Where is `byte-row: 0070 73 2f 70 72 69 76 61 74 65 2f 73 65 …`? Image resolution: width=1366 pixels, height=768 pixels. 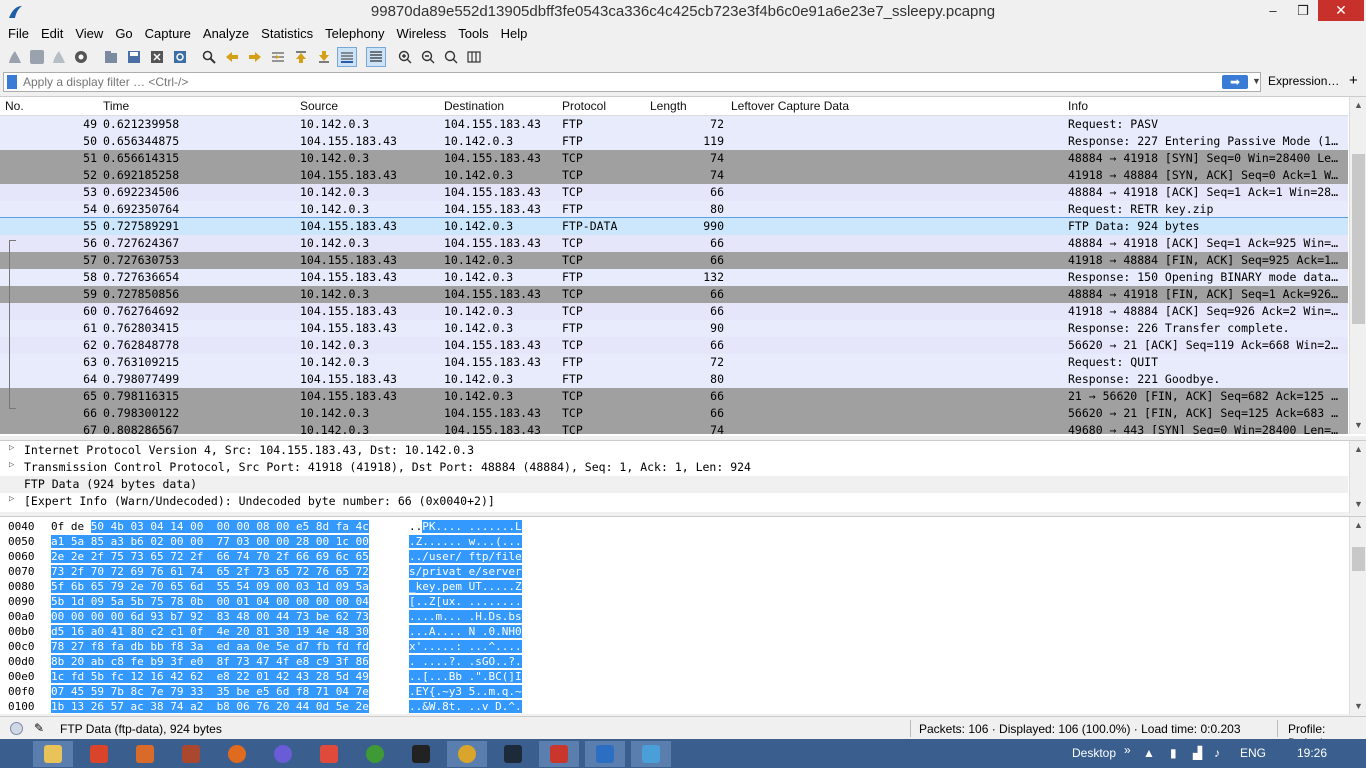 byte-row: 0070 73 2f 70 72 69 76 61 74 65 2f 73 65 … is located at coordinates (674, 571).